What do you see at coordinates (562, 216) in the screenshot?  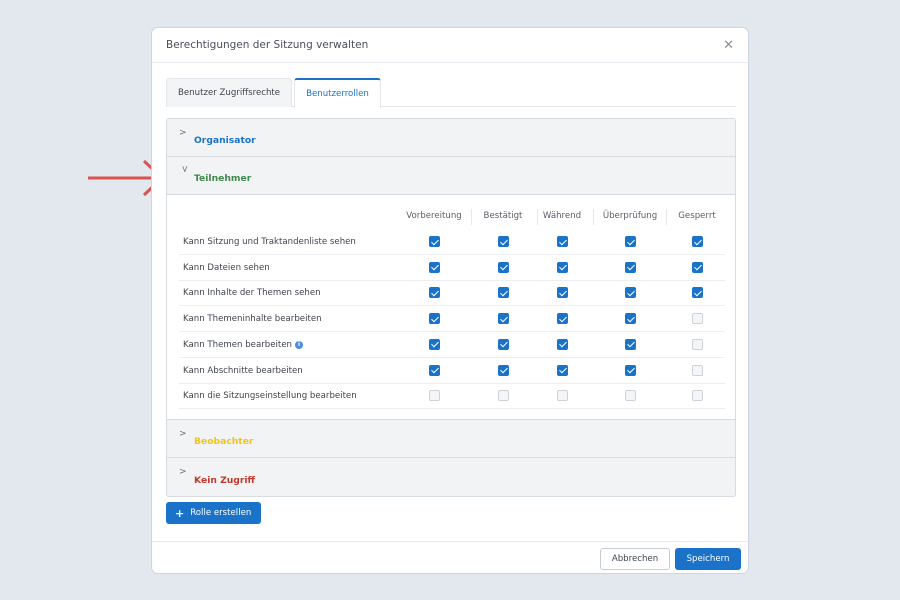 I see `column-header: Während` at bounding box center [562, 216].